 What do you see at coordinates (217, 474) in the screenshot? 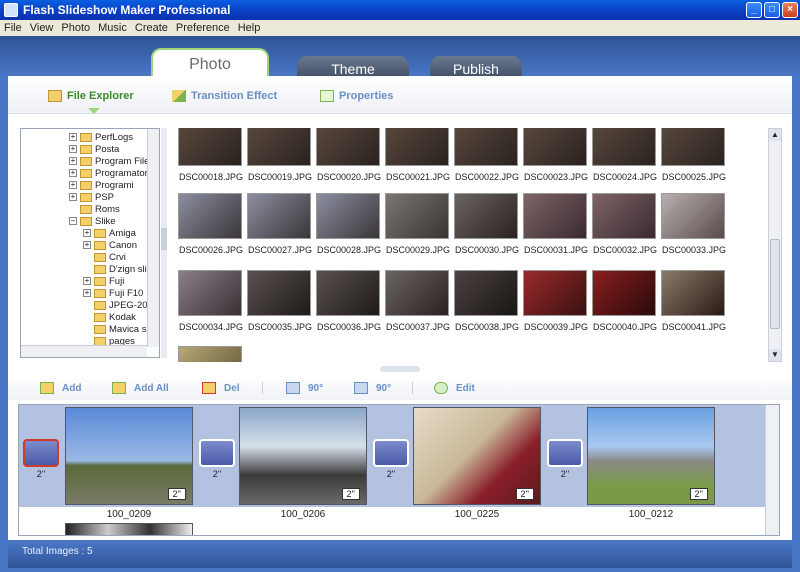
I see `transition-duration: 2''` at bounding box center [217, 474].